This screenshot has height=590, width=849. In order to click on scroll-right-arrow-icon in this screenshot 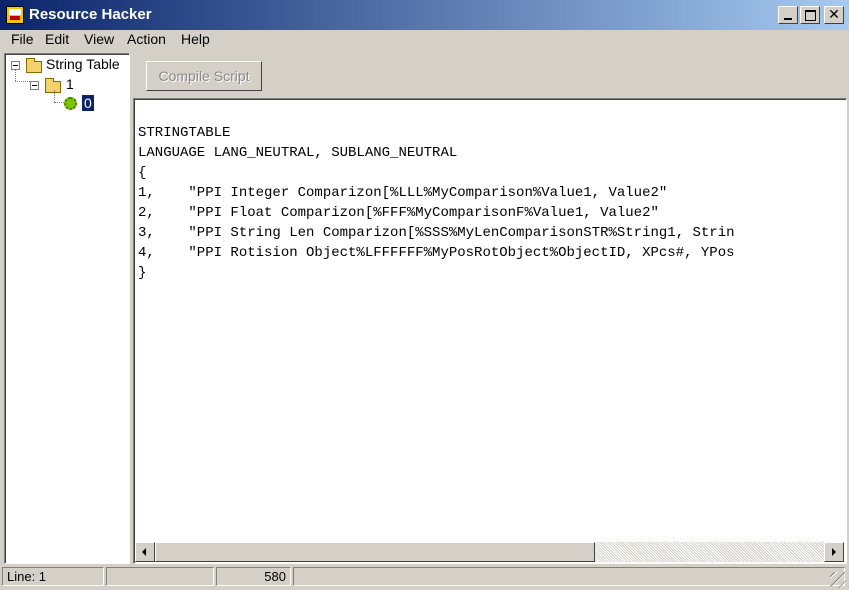, I will do `click(834, 552)`.